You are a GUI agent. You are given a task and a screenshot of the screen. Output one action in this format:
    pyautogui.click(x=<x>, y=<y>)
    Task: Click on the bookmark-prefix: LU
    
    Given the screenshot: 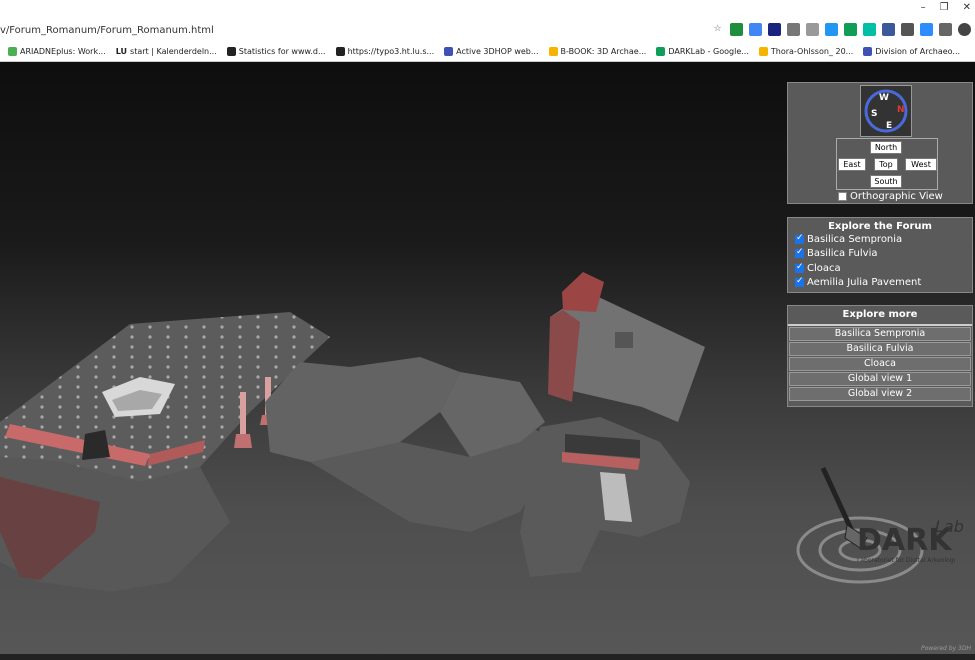 What is the action you would take?
    pyautogui.click(x=121, y=51)
    